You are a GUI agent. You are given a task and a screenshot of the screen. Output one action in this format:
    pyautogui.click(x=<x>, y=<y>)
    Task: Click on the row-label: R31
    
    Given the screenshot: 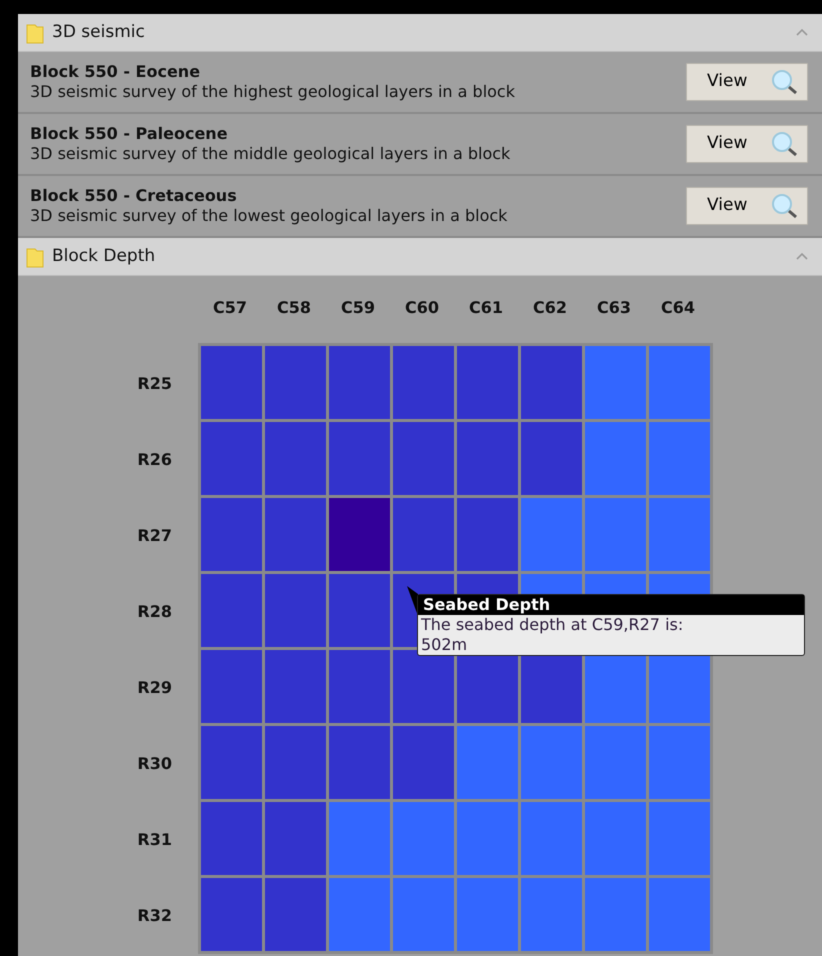 What is the action you would take?
    pyautogui.click(x=154, y=840)
    